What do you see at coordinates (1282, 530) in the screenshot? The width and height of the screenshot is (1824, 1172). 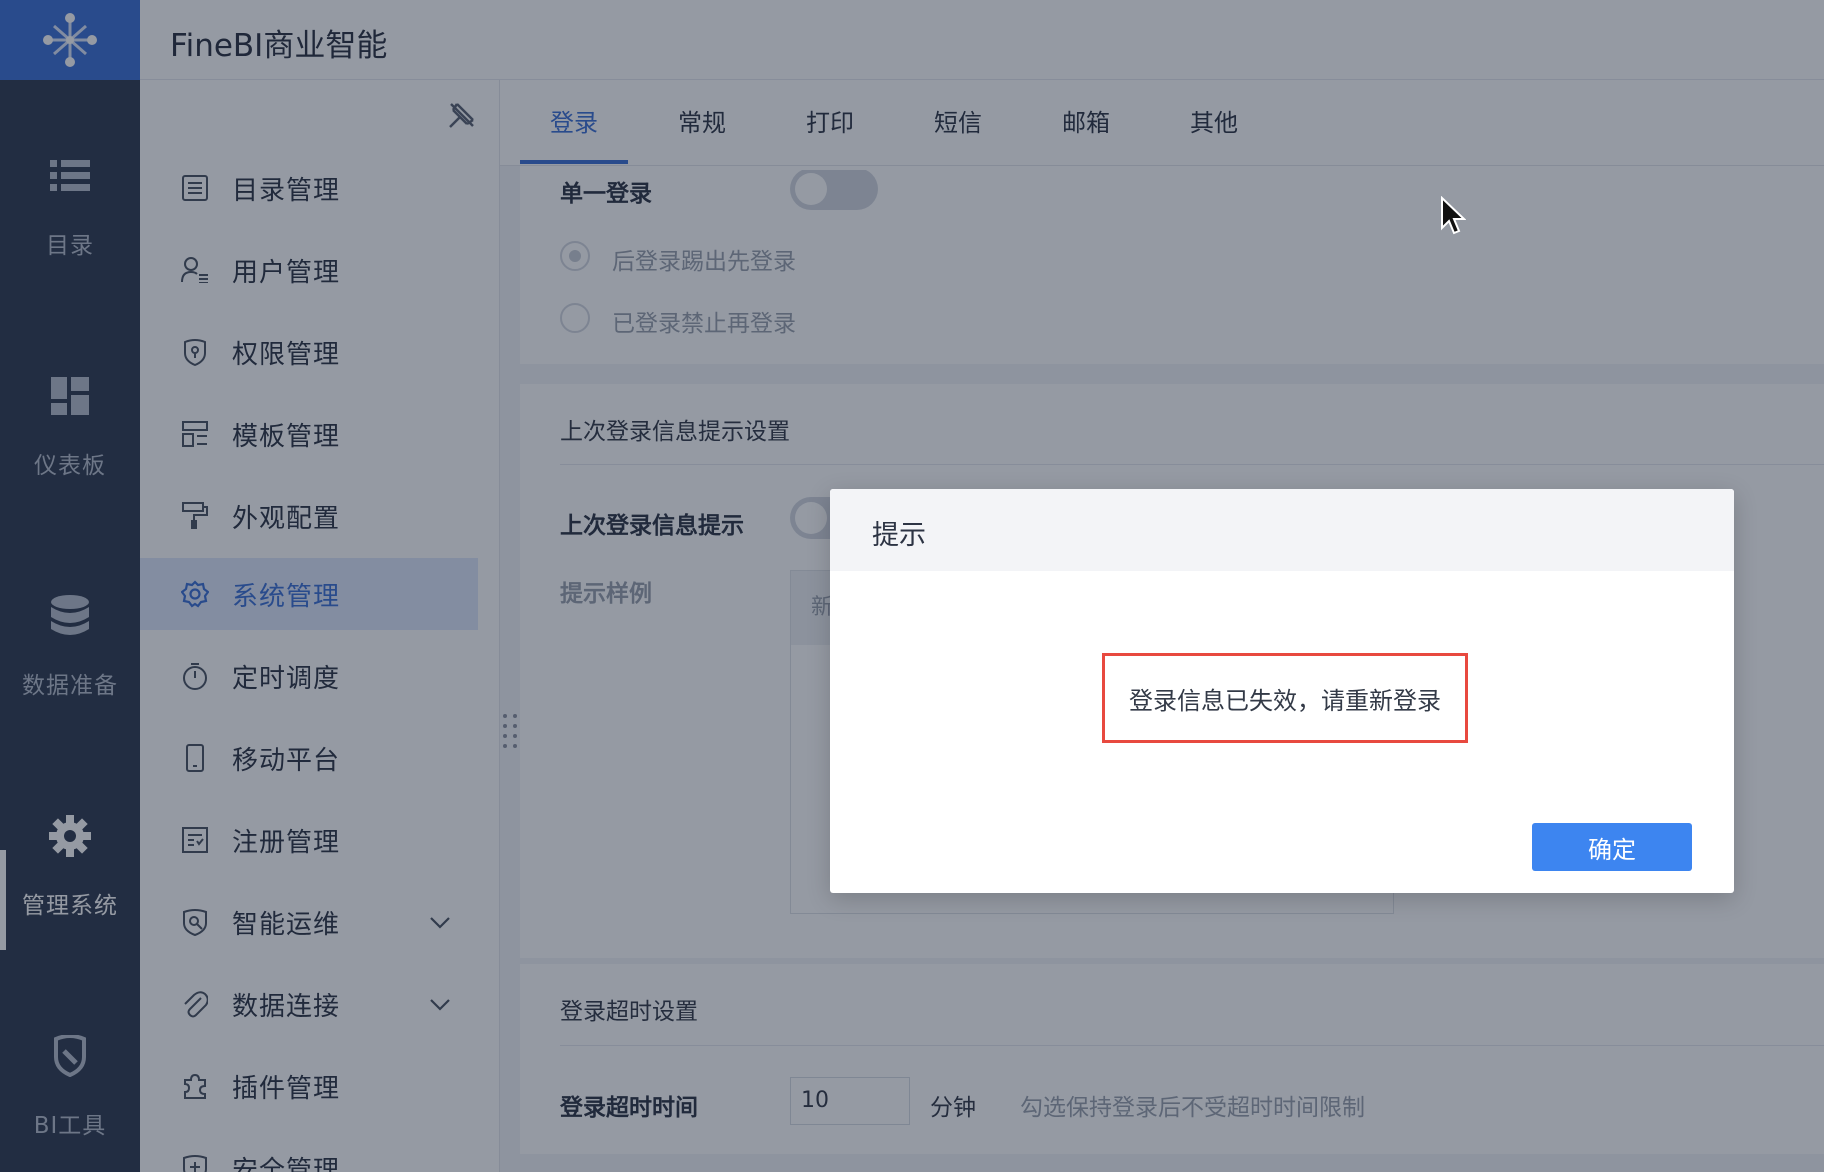 I see `dialog-header` at bounding box center [1282, 530].